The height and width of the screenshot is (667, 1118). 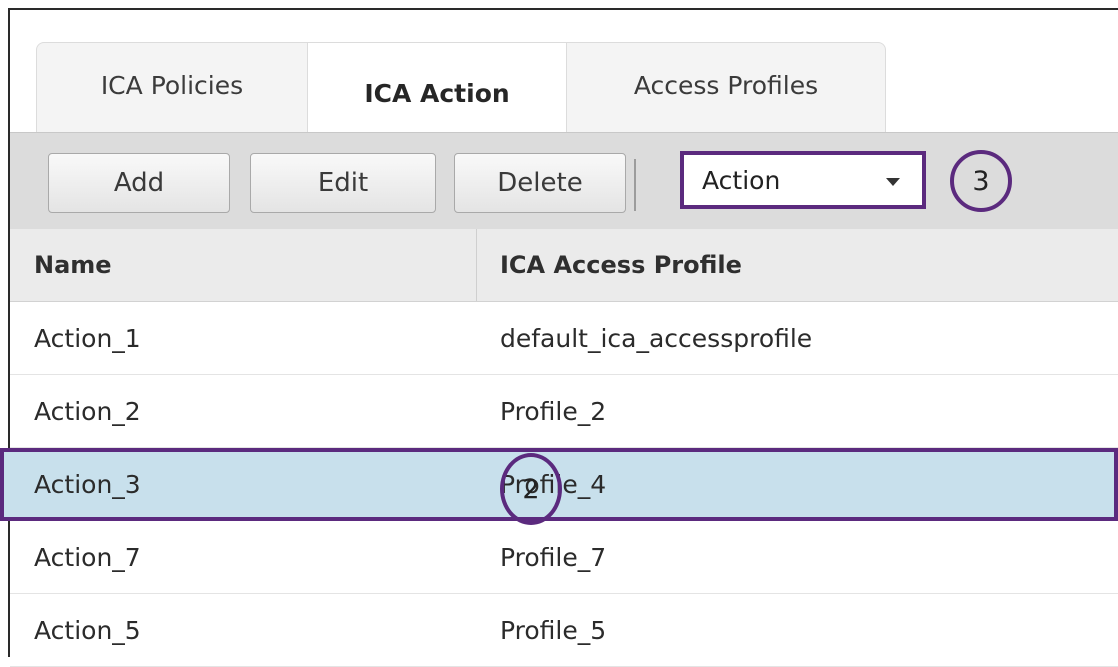 What do you see at coordinates (553, 557) in the screenshot?
I see `cell-profile: Profile_7` at bounding box center [553, 557].